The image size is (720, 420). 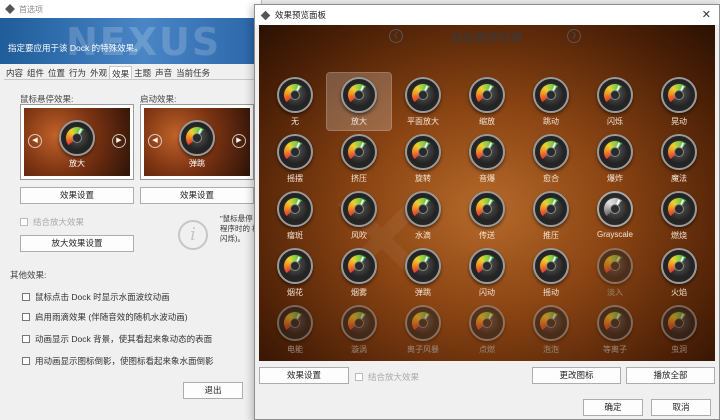 I want to click on effect-item: 电能, so click(x=295, y=329).